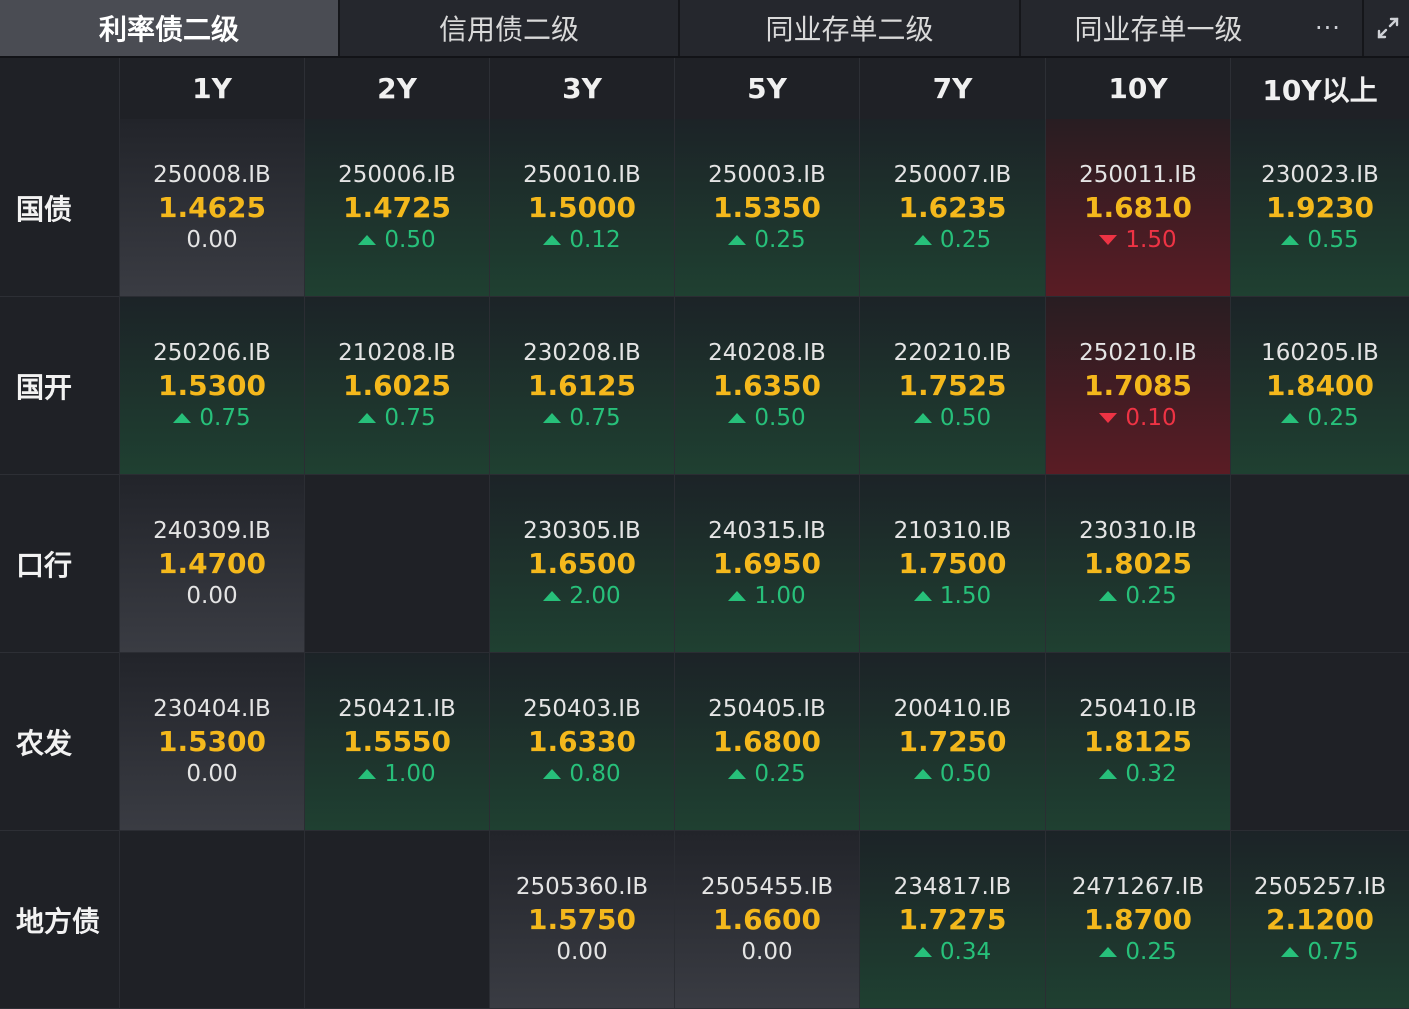 The image size is (1409, 1009). What do you see at coordinates (396, 742) in the screenshot?
I see `bond-cell: 250421.IB 1.5550 1.00` at bounding box center [396, 742].